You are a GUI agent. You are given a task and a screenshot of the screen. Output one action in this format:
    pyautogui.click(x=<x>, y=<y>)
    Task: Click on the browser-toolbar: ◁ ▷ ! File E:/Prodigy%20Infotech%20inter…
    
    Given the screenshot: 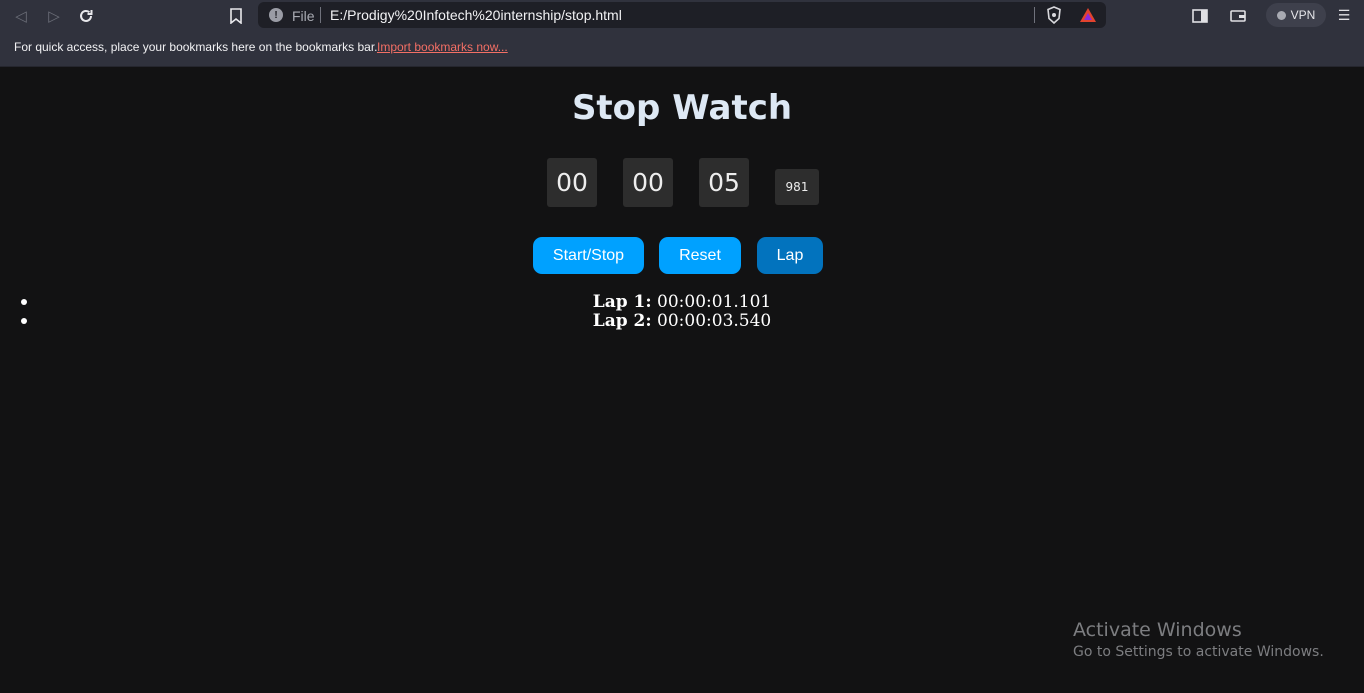 What is the action you would take?
    pyautogui.click(x=682, y=15)
    